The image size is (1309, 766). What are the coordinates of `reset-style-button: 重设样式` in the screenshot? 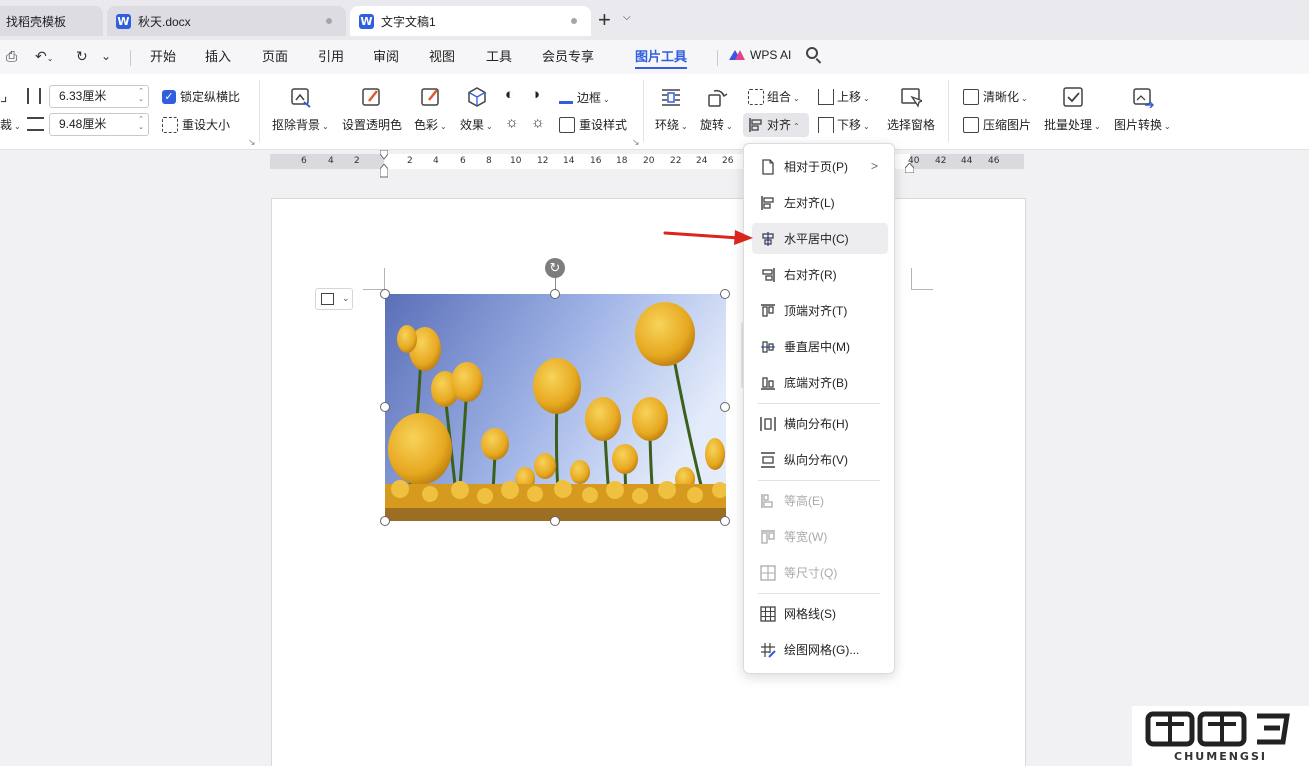 It's located at (603, 125).